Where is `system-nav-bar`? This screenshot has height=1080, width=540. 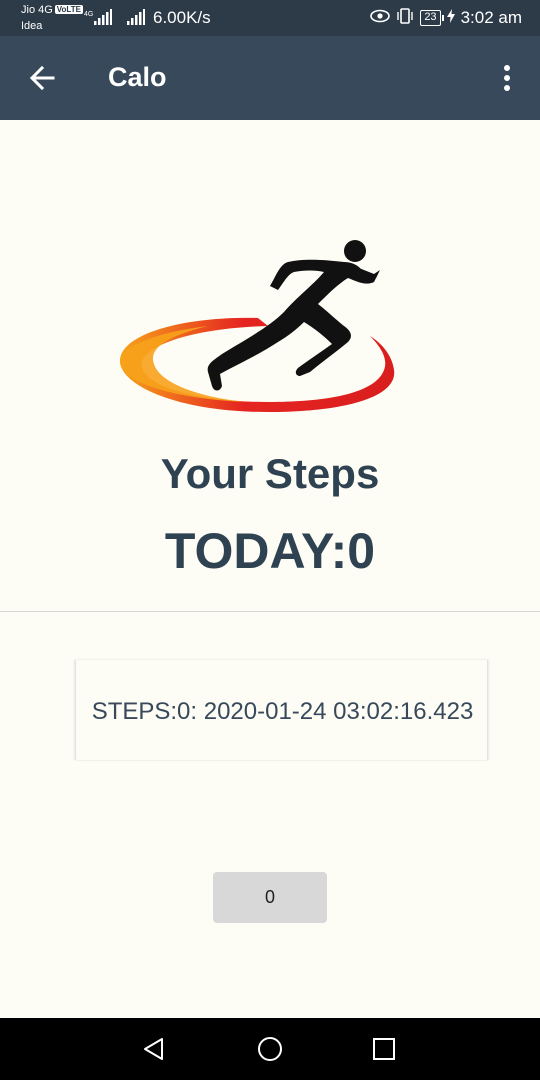
system-nav-bar is located at coordinates (270, 1049).